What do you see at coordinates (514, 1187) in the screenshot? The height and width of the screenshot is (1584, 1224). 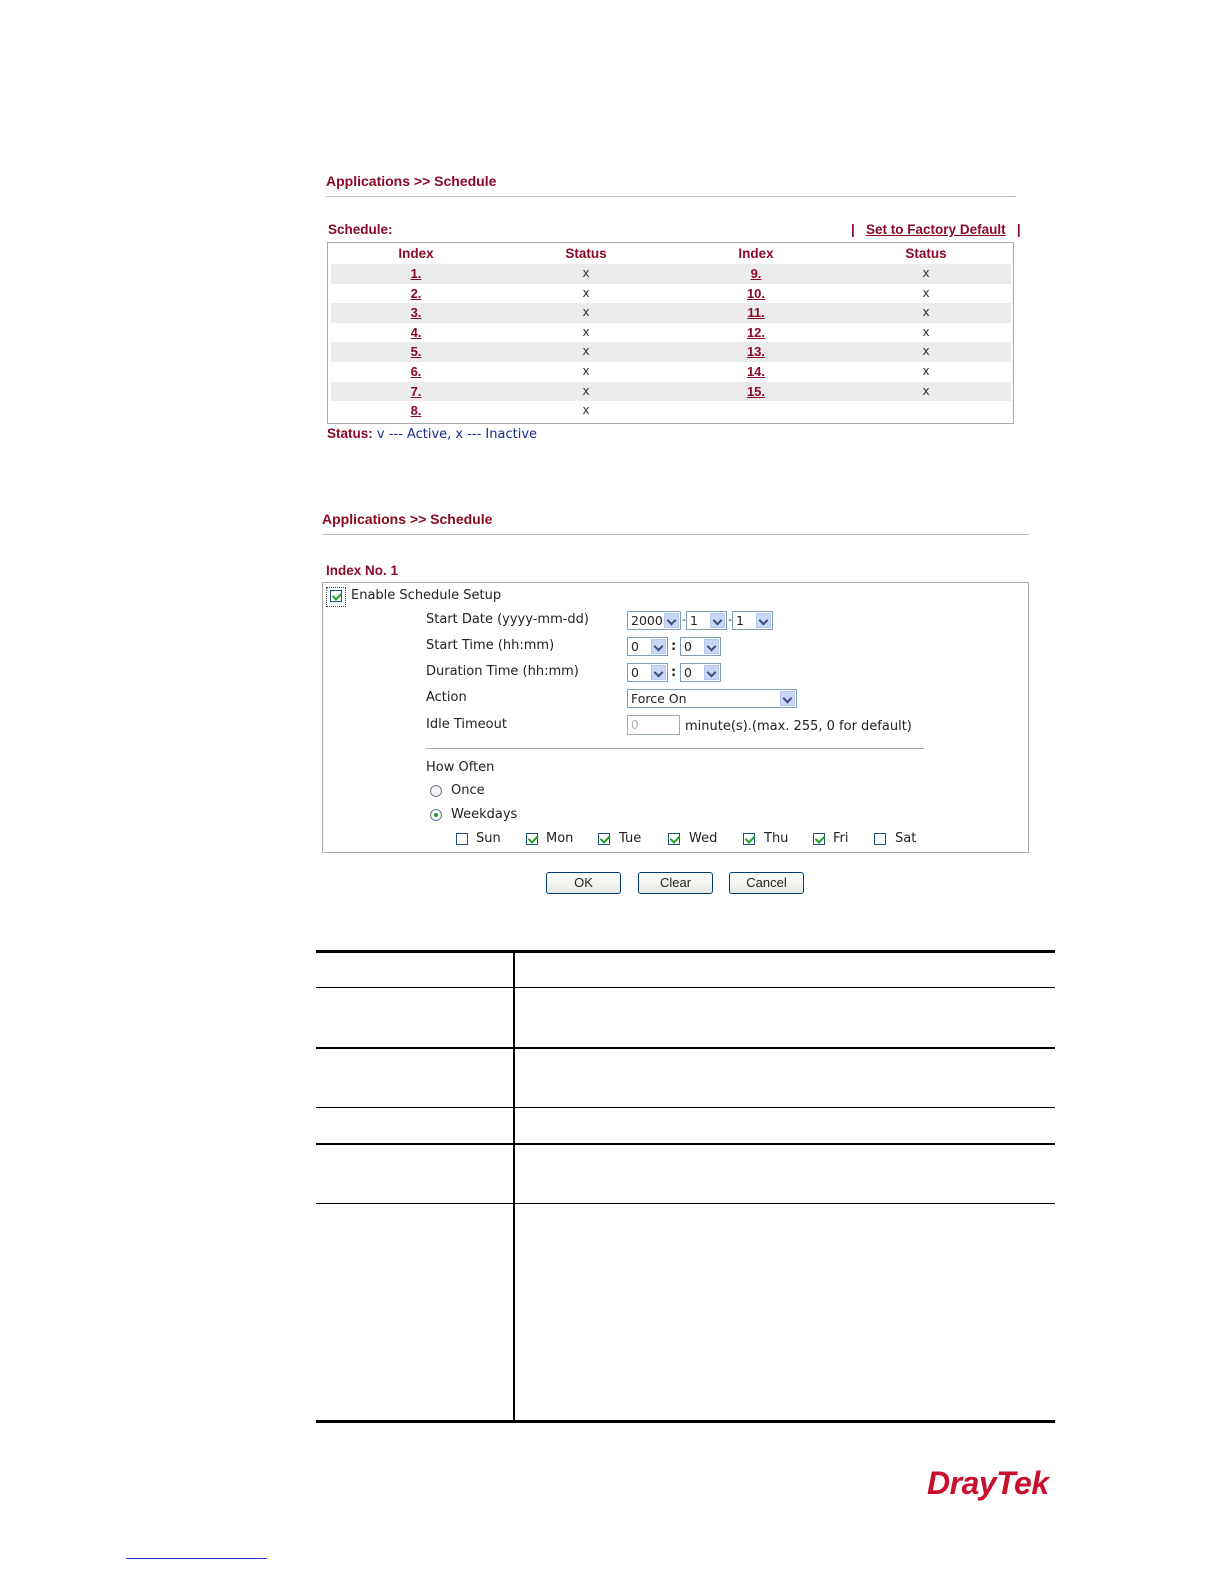 I see `table-column-divider` at bounding box center [514, 1187].